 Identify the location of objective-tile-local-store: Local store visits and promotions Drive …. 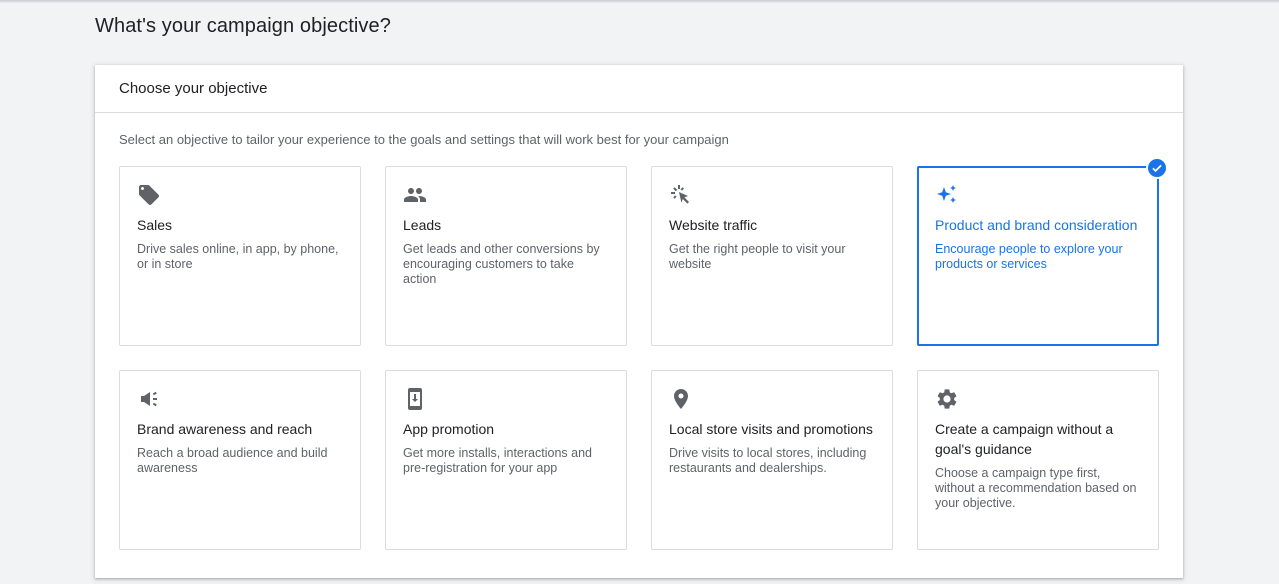
(772, 460).